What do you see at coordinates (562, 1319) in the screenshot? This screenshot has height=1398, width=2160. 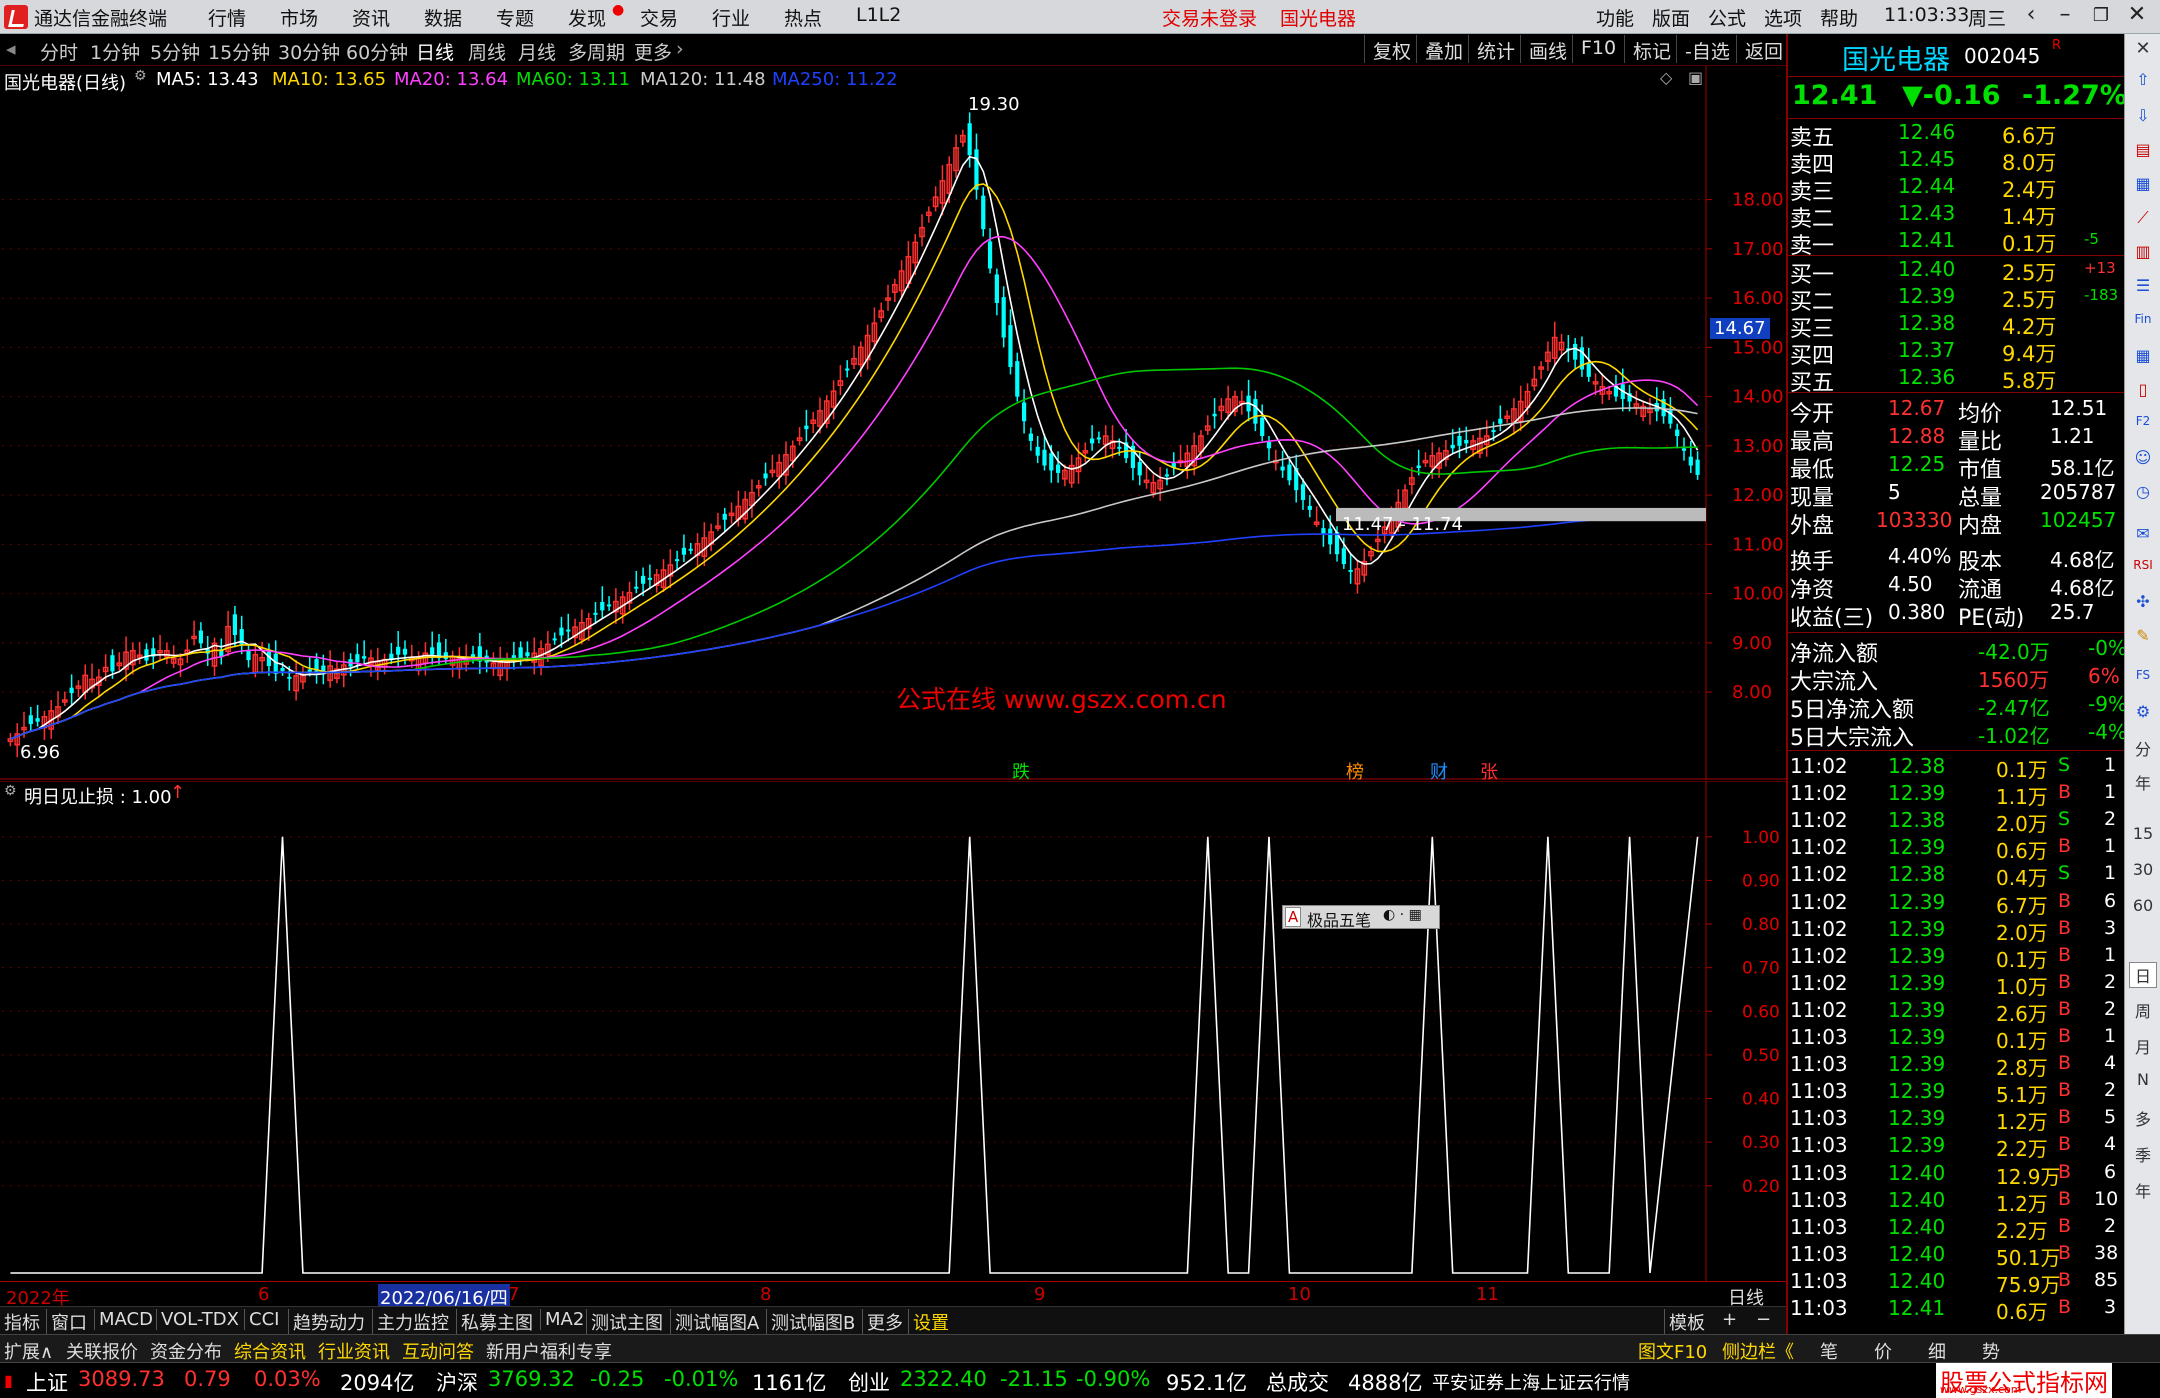 I see `tab-ma2: MA2` at bounding box center [562, 1319].